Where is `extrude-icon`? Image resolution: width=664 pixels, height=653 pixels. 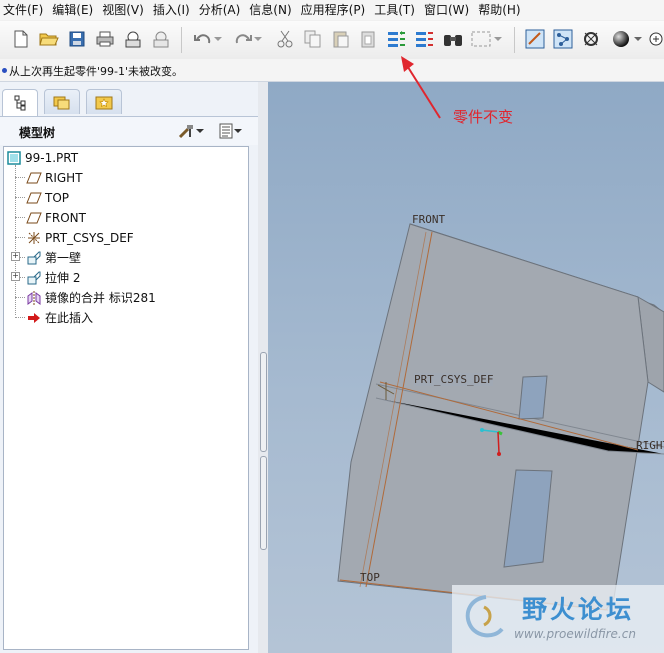
extrude-icon is located at coordinates (34, 278).